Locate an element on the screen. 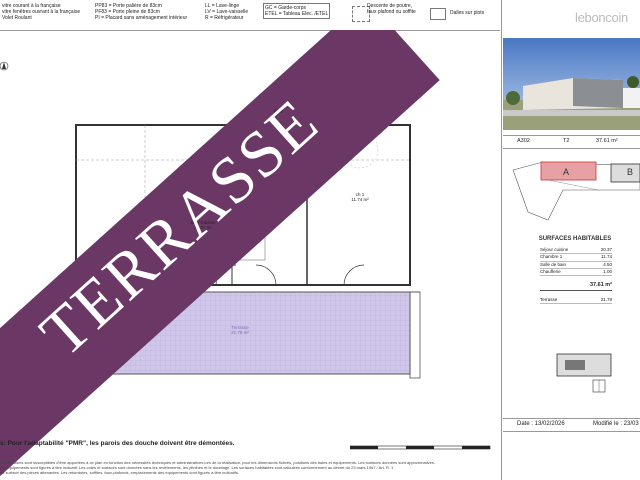 This screenshot has width=640, height=480. terrace-row: Terrasse 21.78 is located at coordinates (576, 301).